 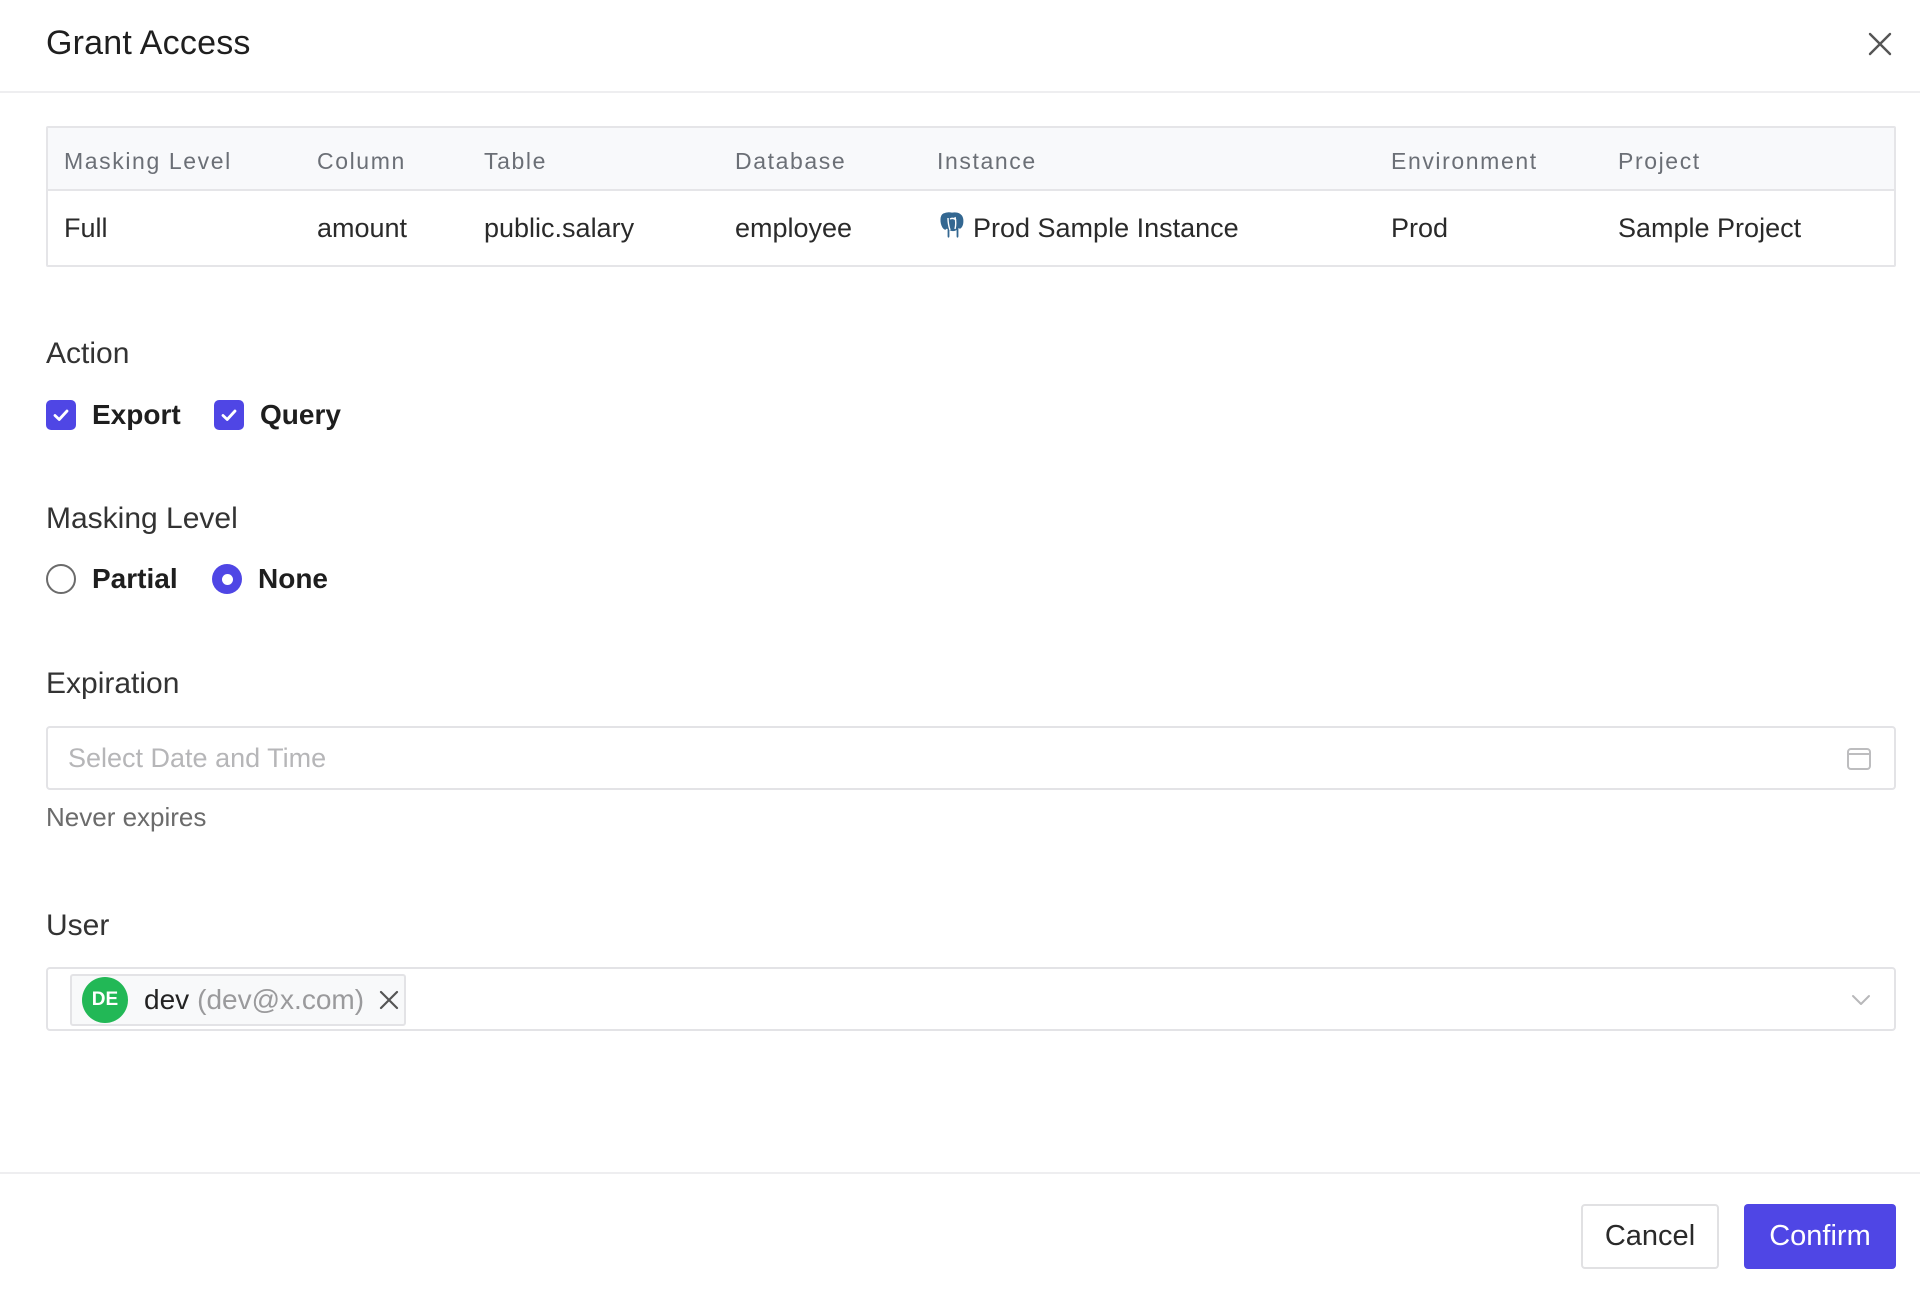 What do you see at coordinates (1464, 161) in the screenshot?
I see `column-header-environment: Environment` at bounding box center [1464, 161].